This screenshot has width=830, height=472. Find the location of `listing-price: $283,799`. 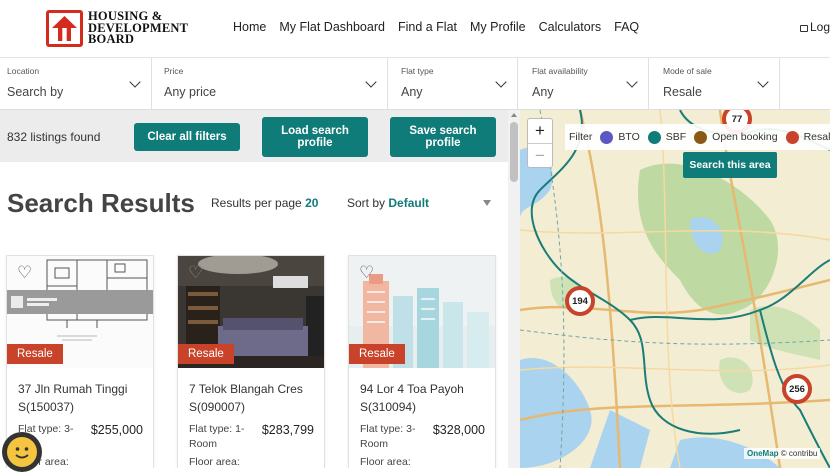

listing-price: $283,799 is located at coordinates (287, 430).